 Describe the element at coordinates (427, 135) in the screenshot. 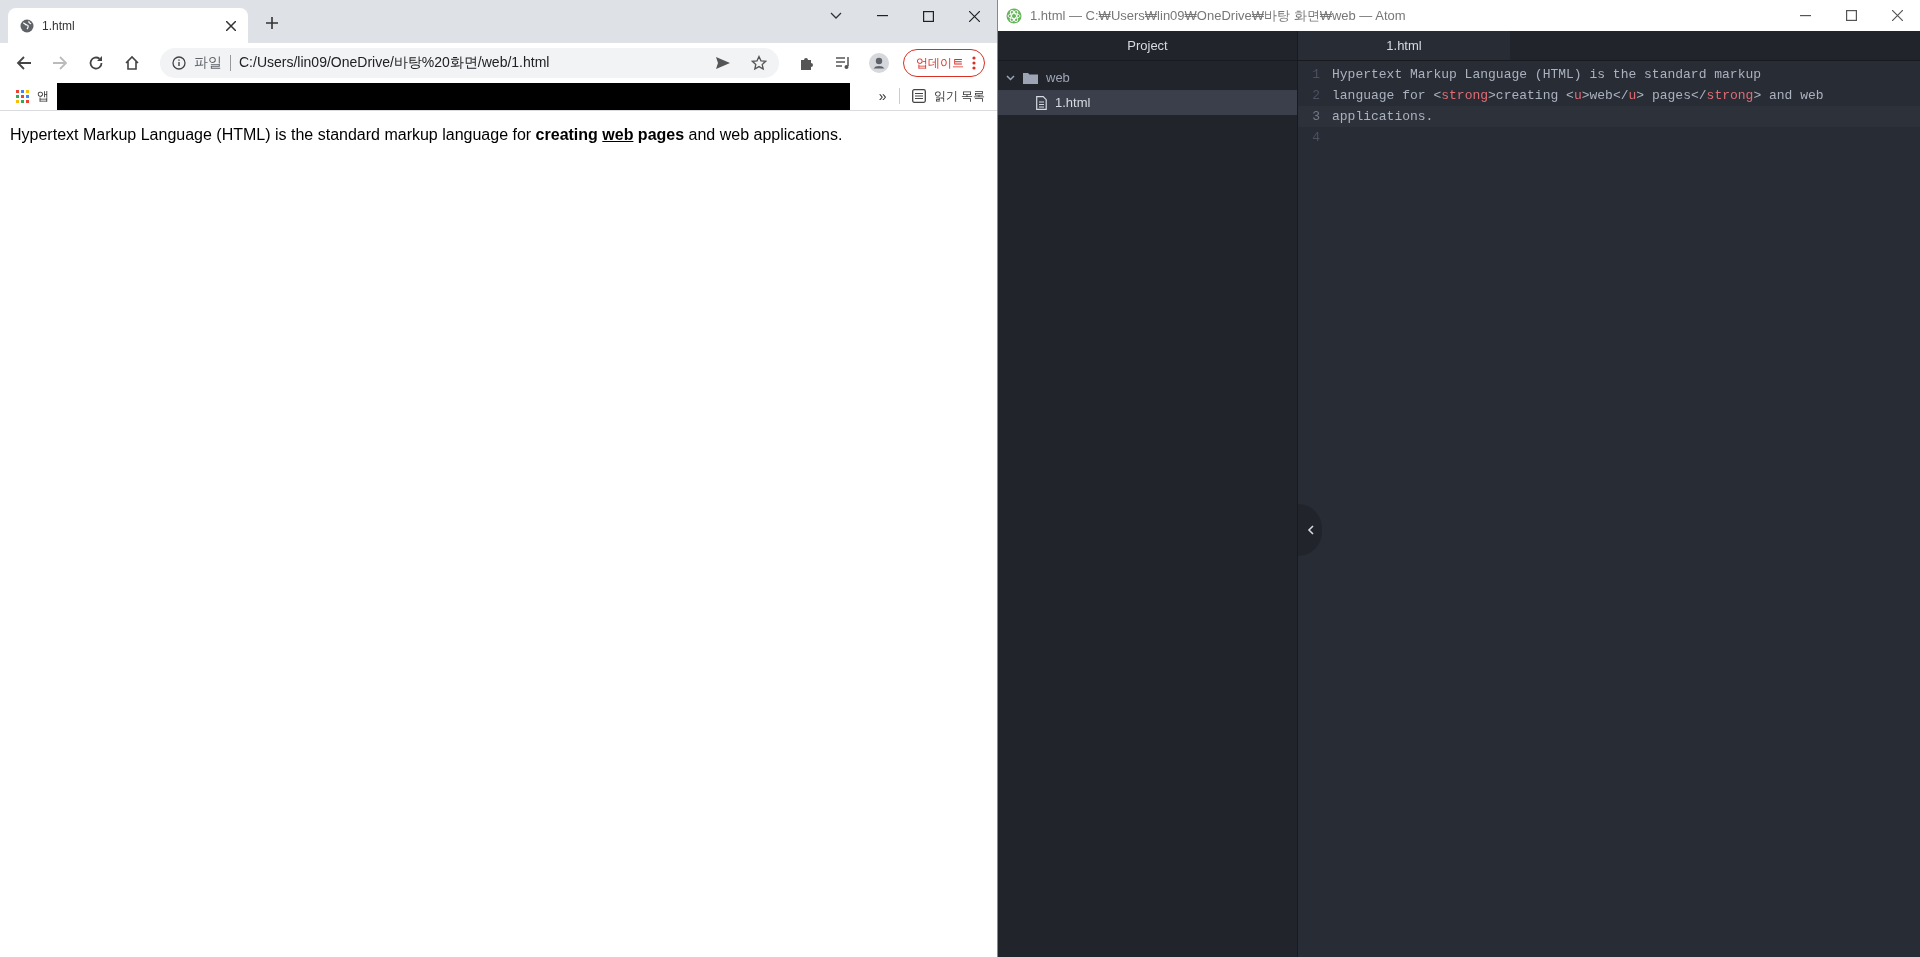

I see `page-paragraph: Hypertext Markup Language (HTML) is the standard markup language for creating web pages and web applications.` at that location.